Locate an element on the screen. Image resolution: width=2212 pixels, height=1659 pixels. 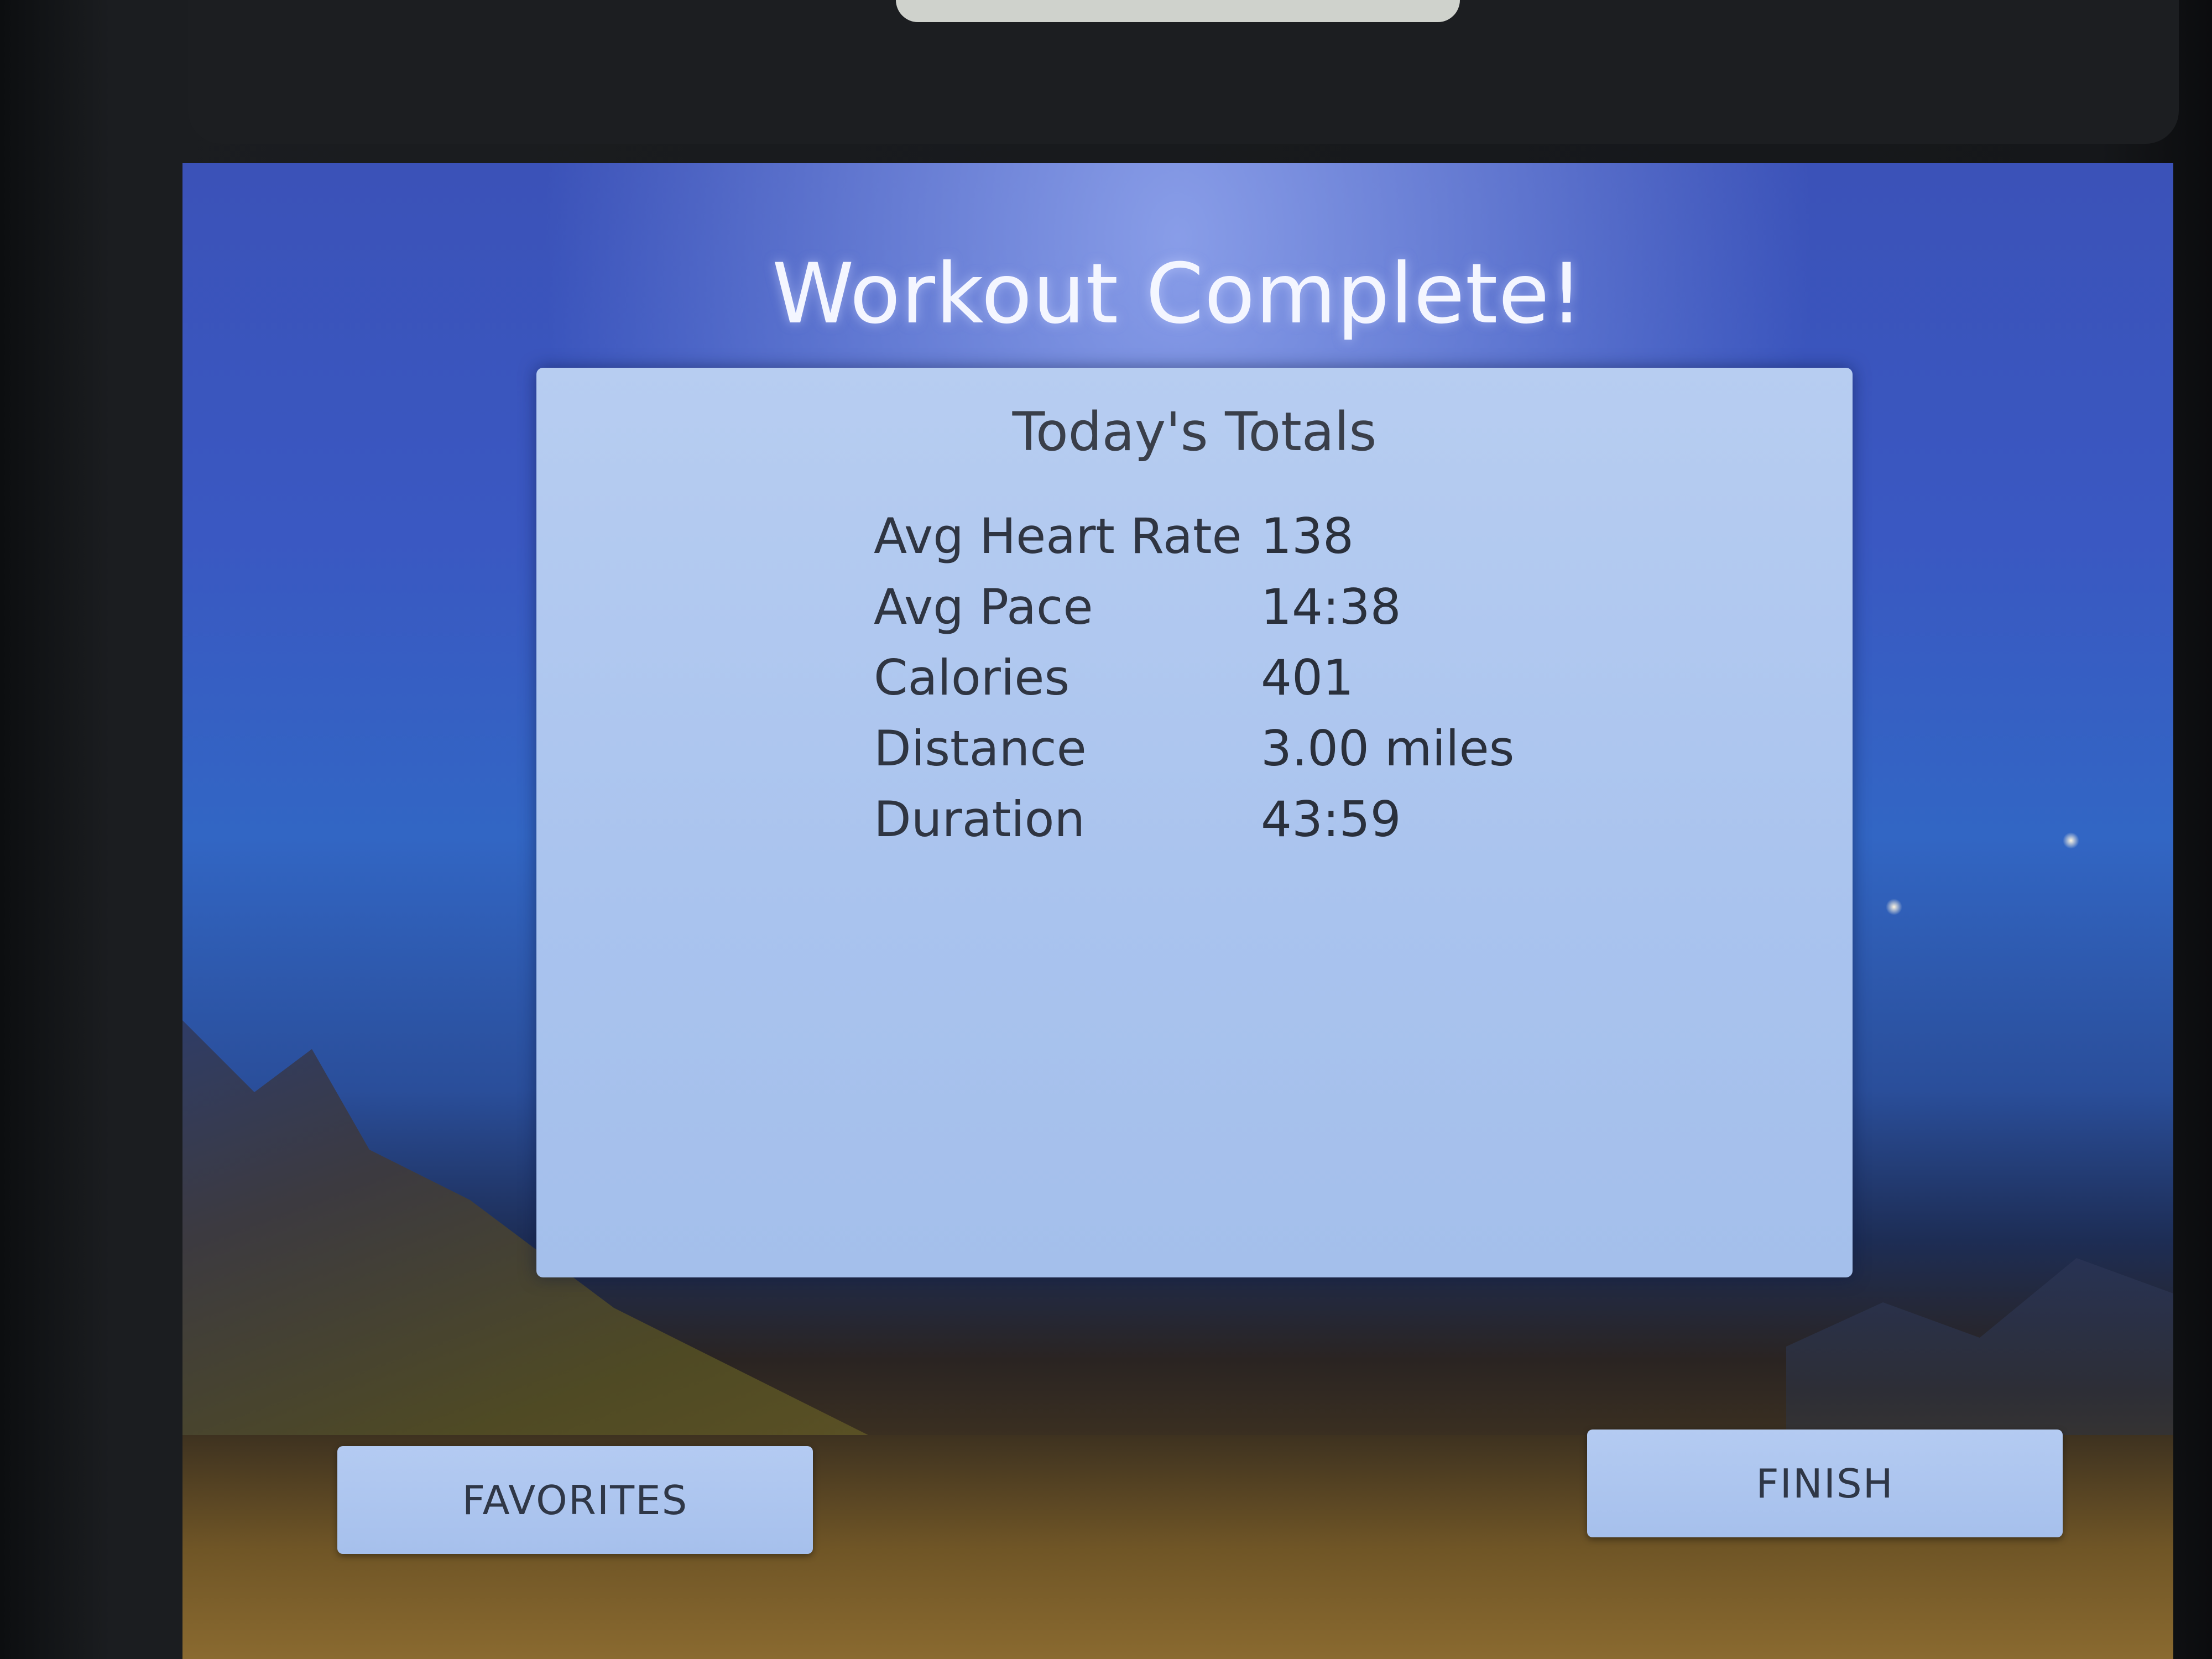
stat-row-calories: Calories 401 is located at coordinates (1261, 677).